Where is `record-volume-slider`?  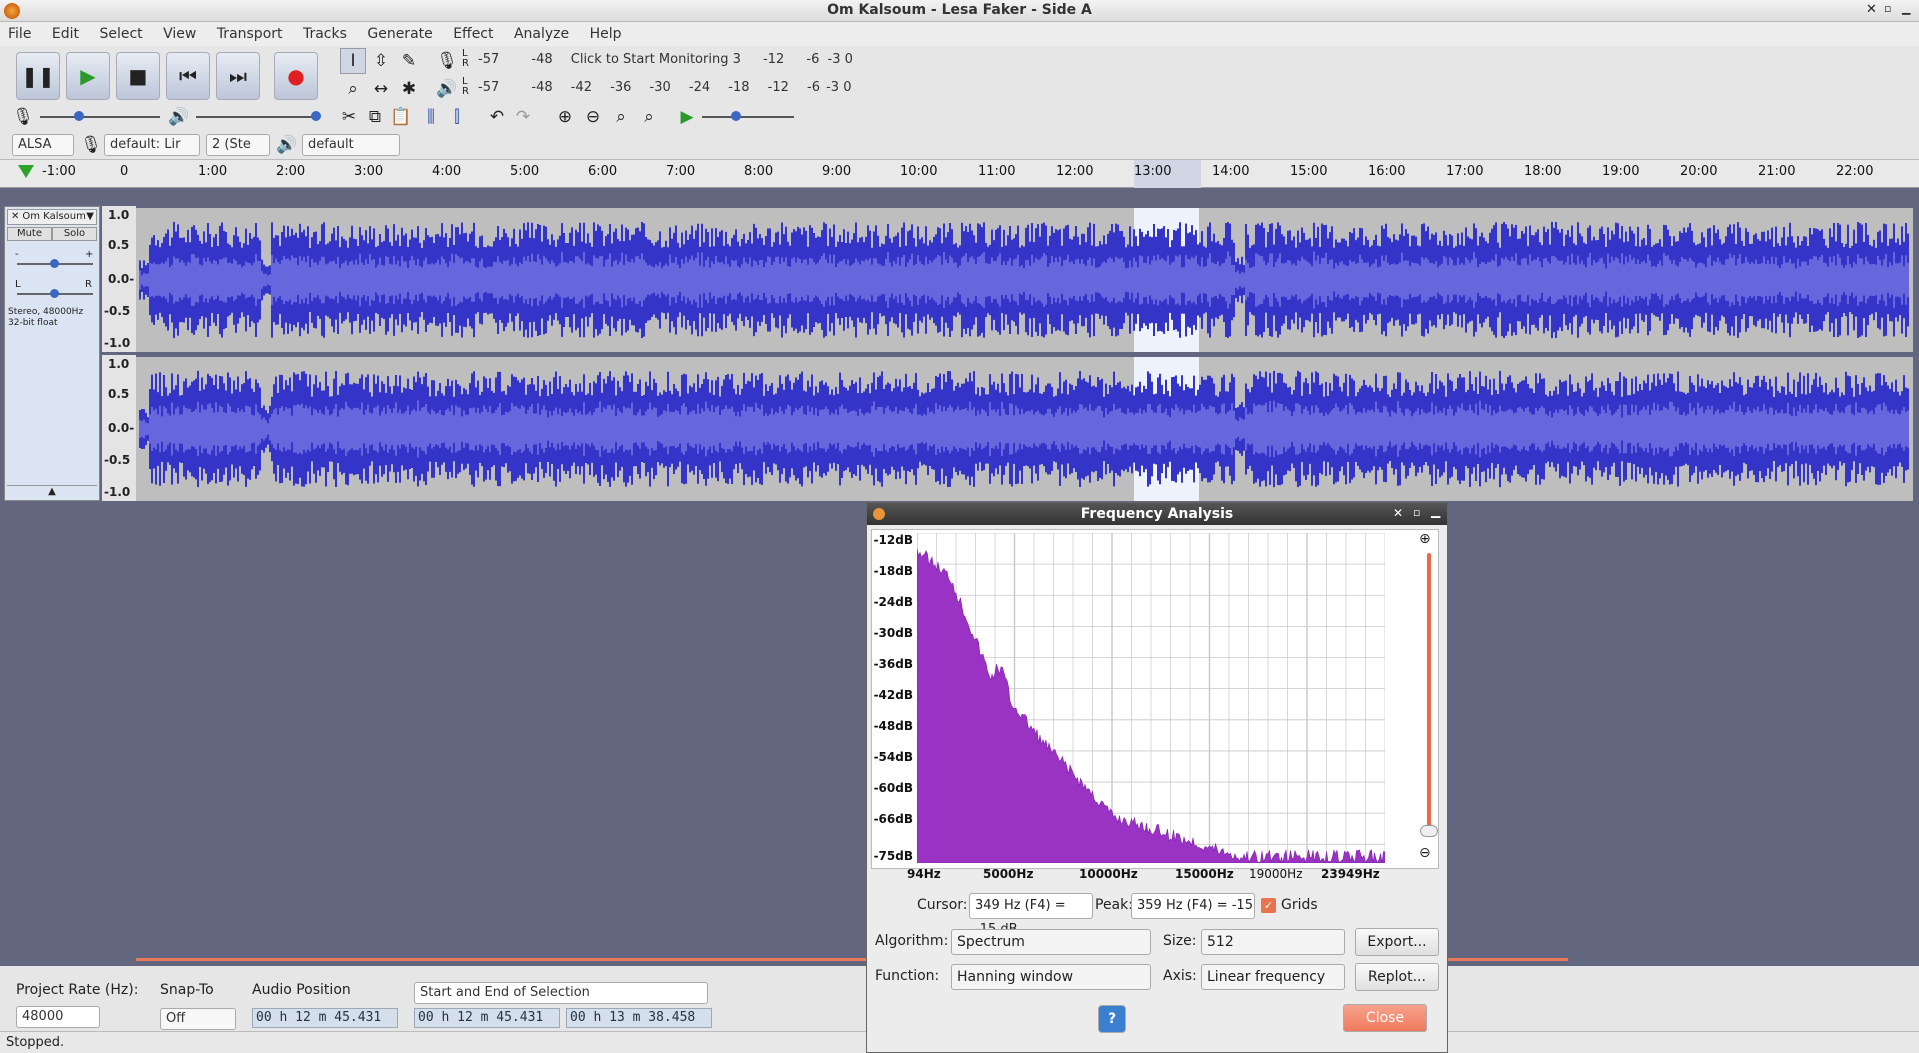
record-volume-slider is located at coordinates (100, 117).